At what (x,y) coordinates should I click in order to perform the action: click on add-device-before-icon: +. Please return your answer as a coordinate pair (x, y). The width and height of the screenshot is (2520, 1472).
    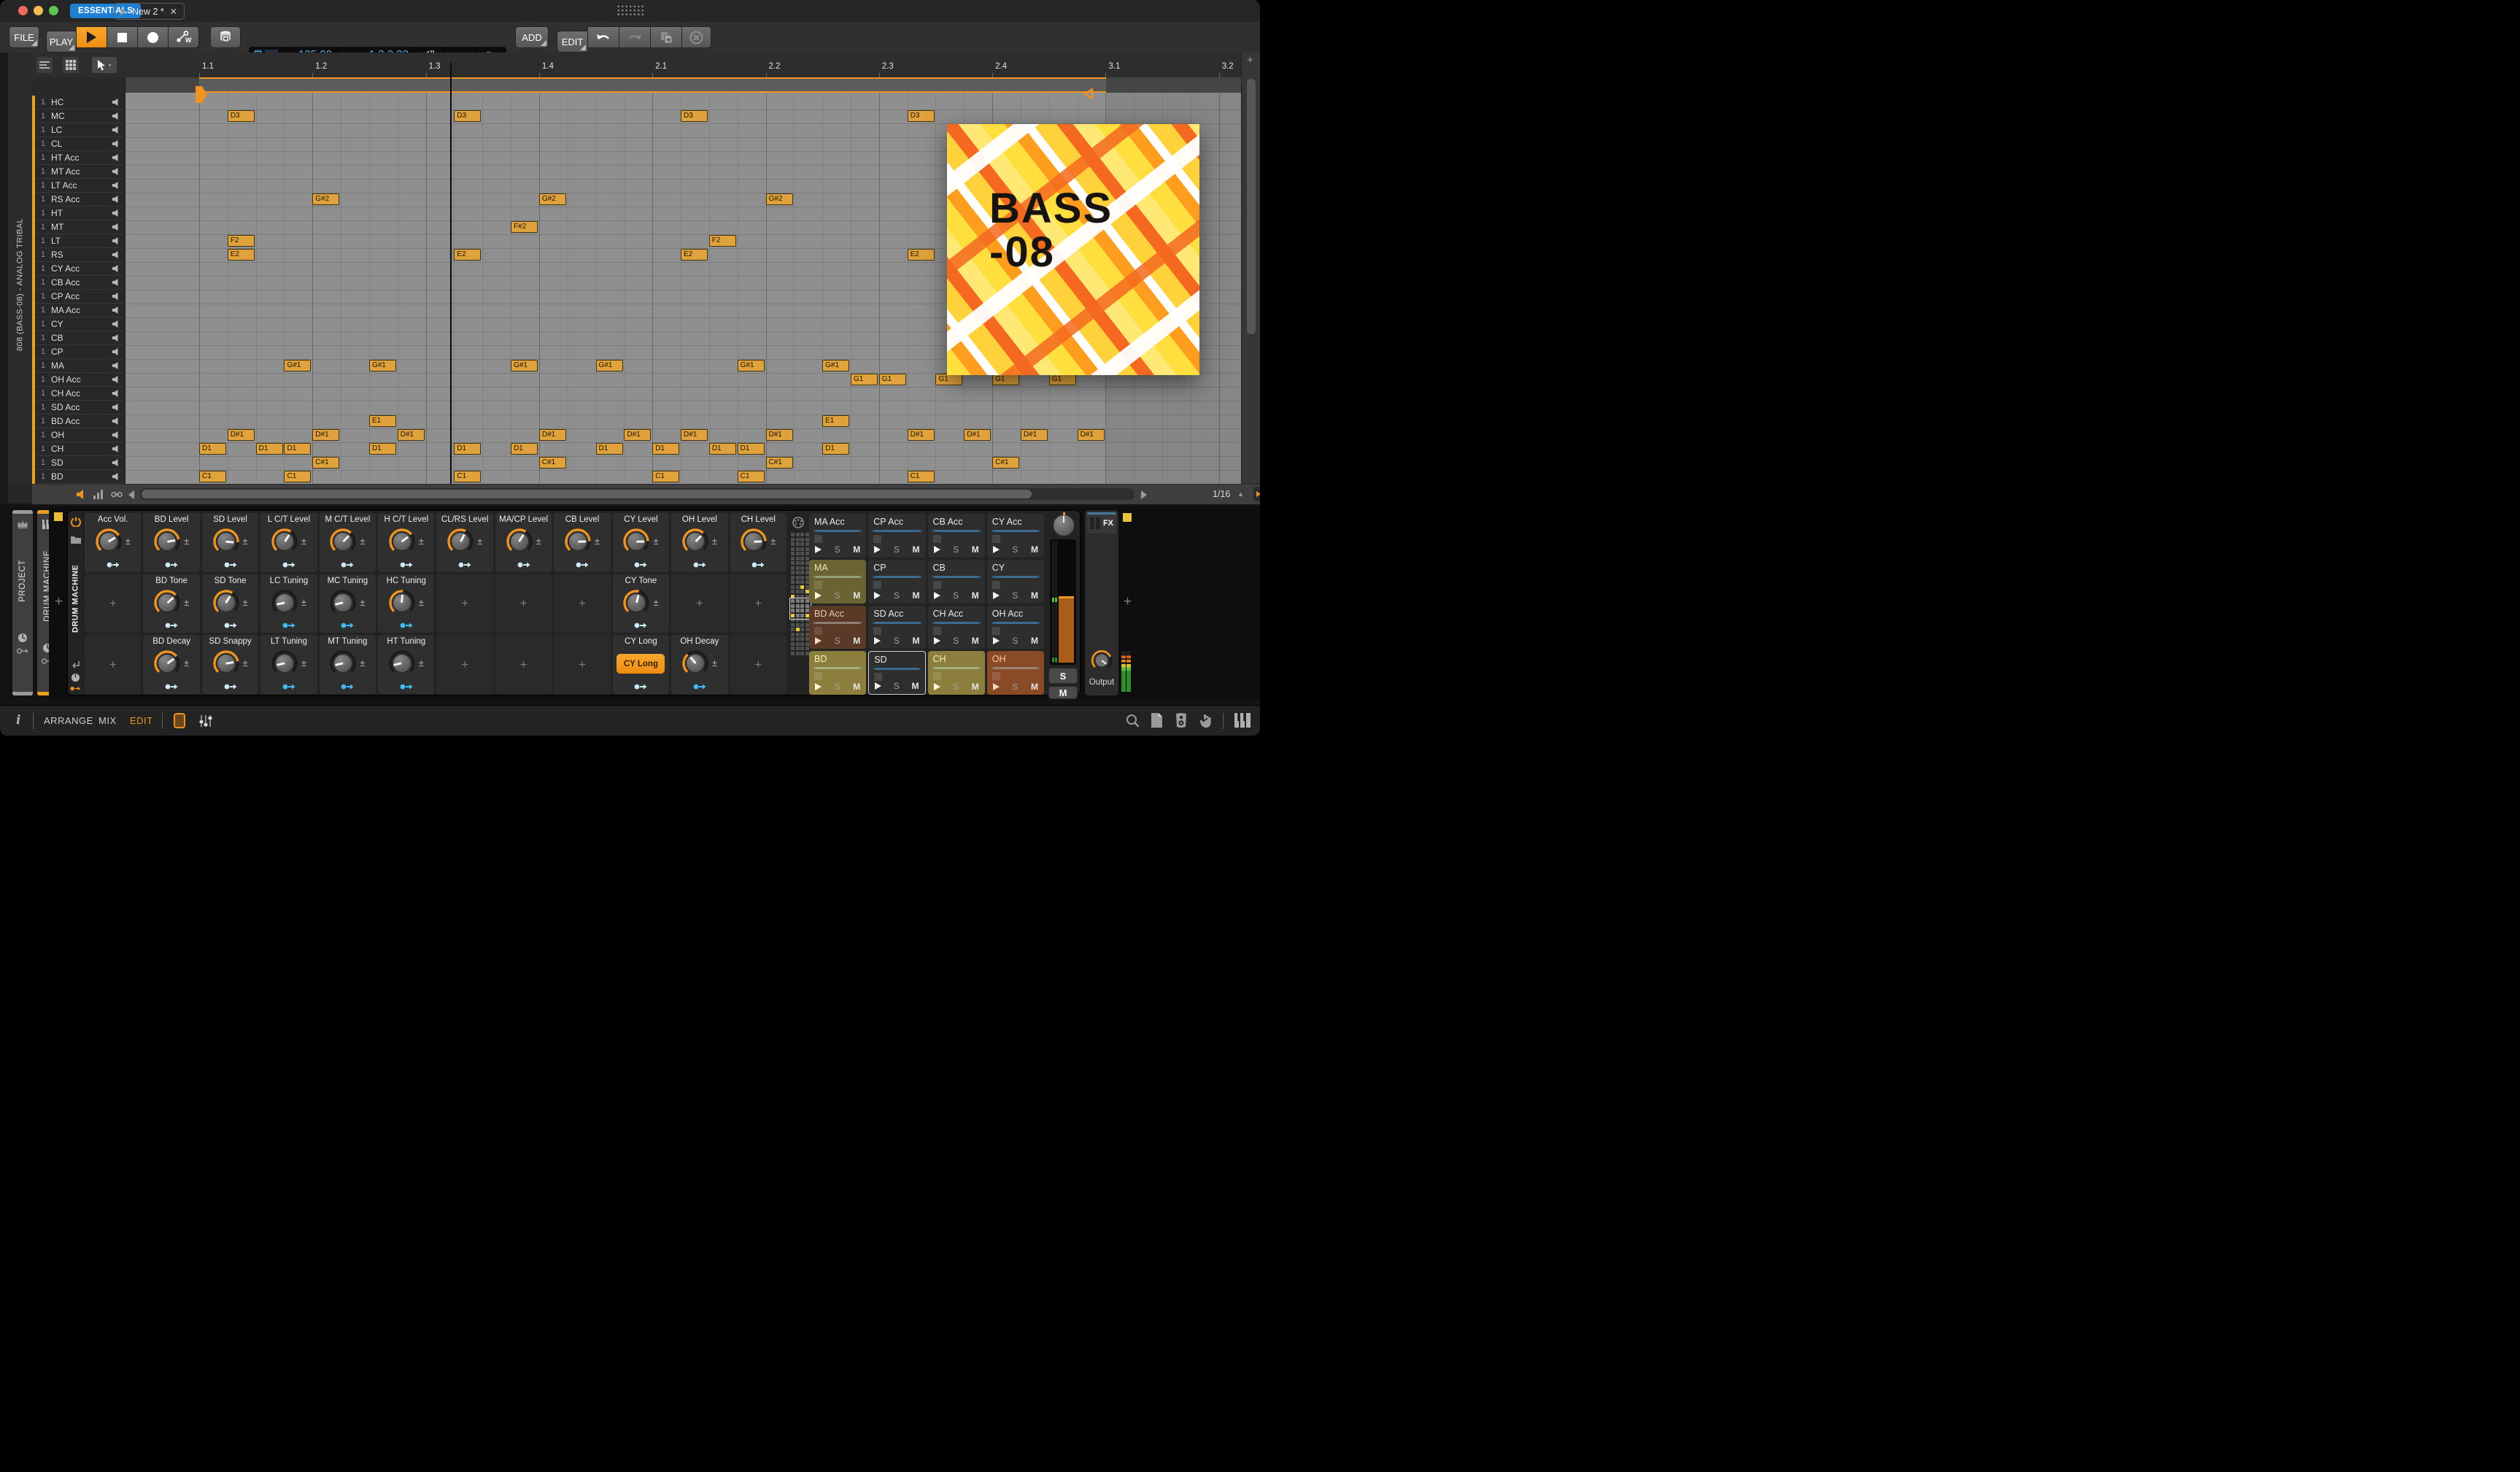
    Looking at the image, I should click on (59, 602).